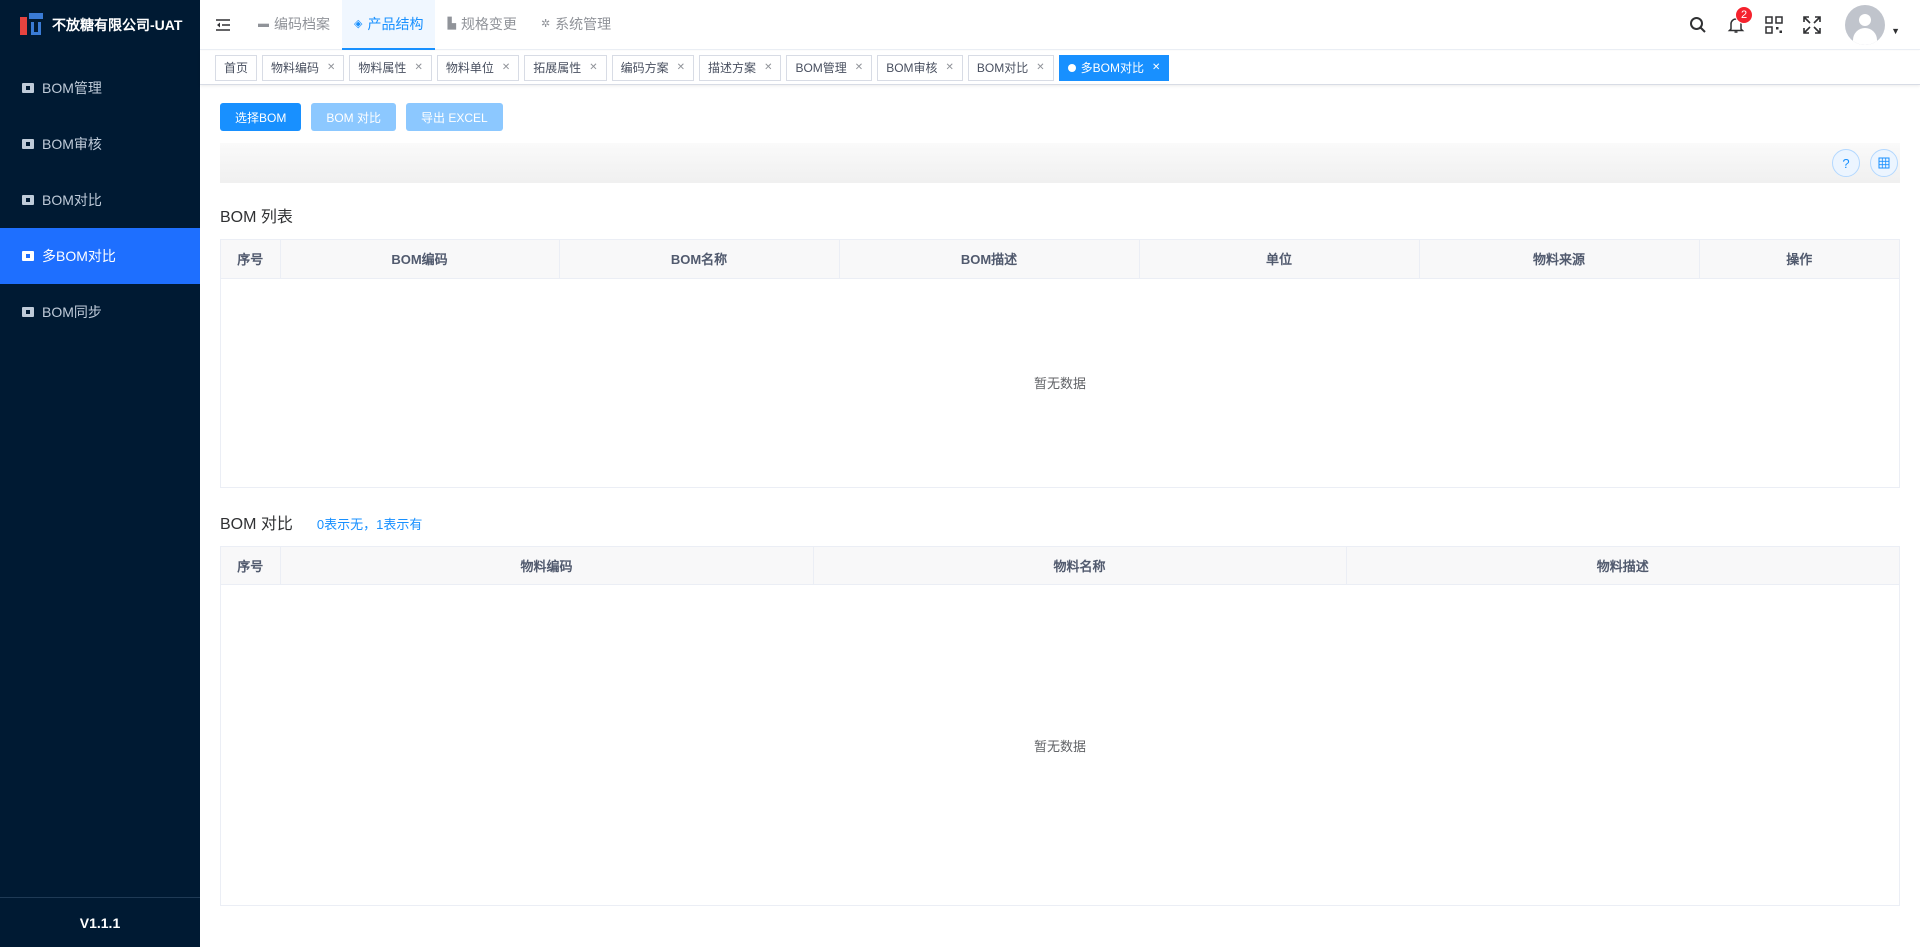 This screenshot has height=947, width=1920. What do you see at coordinates (420, 259) in the screenshot?
I see `column-header: BOM编码` at bounding box center [420, 259].